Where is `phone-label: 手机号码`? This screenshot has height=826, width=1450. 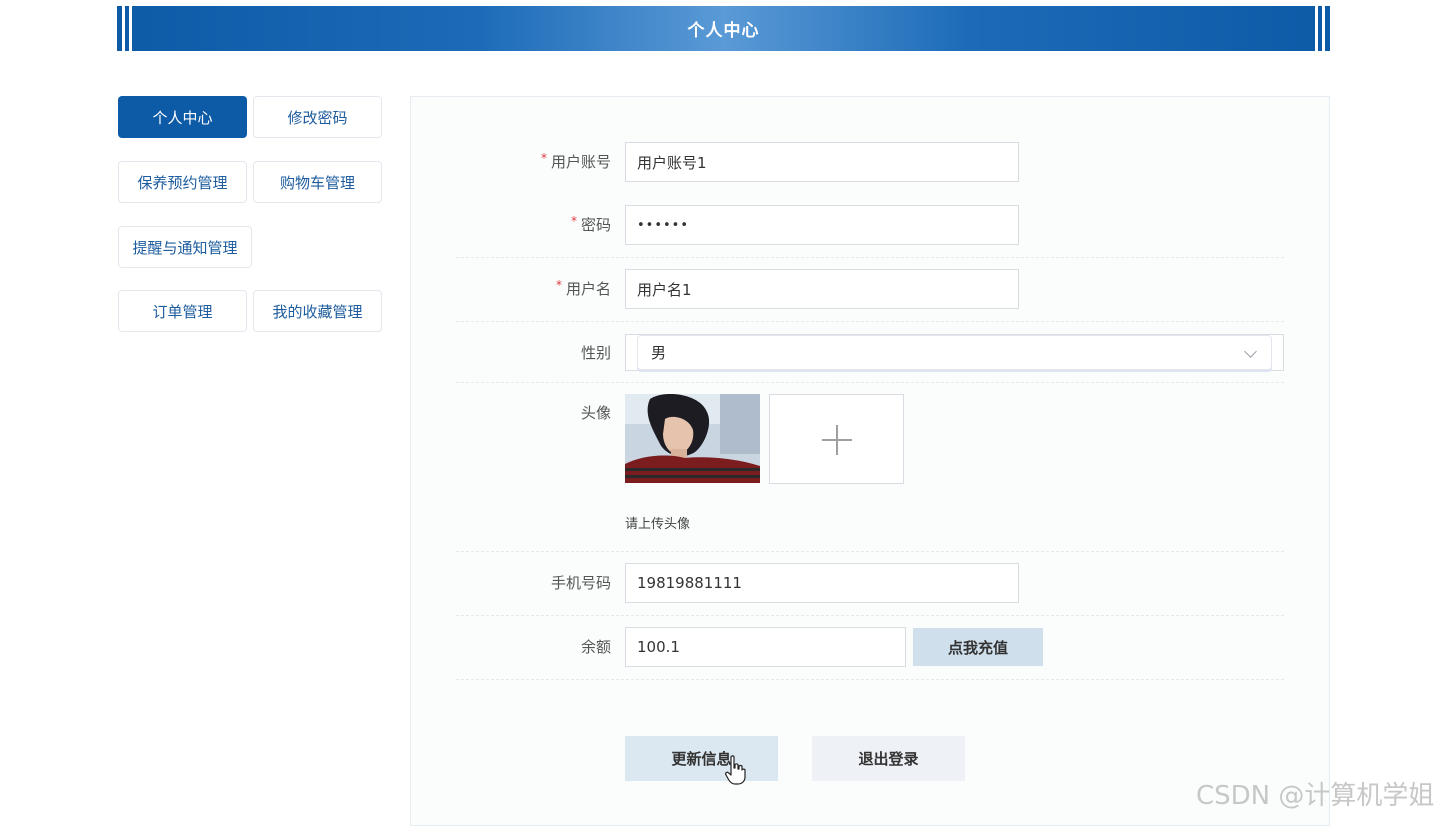
phone-label: 手机号码 is located at coordinates (580, 583).